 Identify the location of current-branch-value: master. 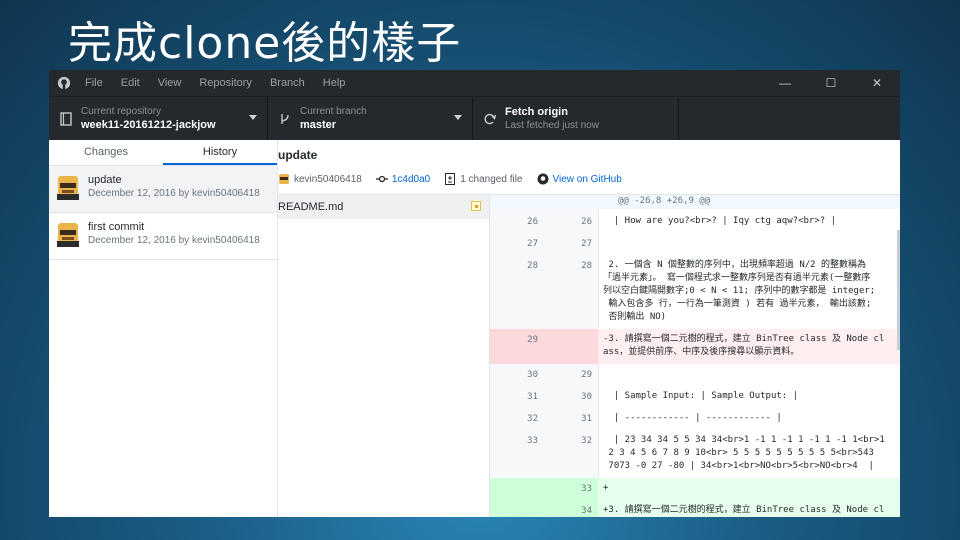
(318, 125).